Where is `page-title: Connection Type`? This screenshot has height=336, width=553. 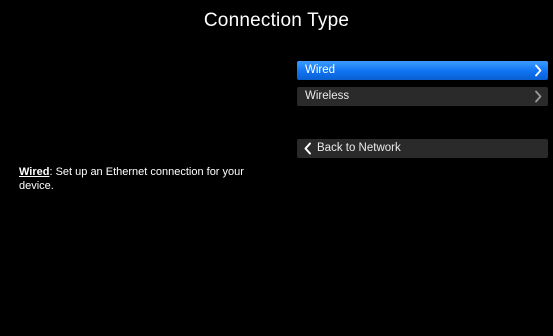 page-title: Connection Type is located at coordinates (276, 20).